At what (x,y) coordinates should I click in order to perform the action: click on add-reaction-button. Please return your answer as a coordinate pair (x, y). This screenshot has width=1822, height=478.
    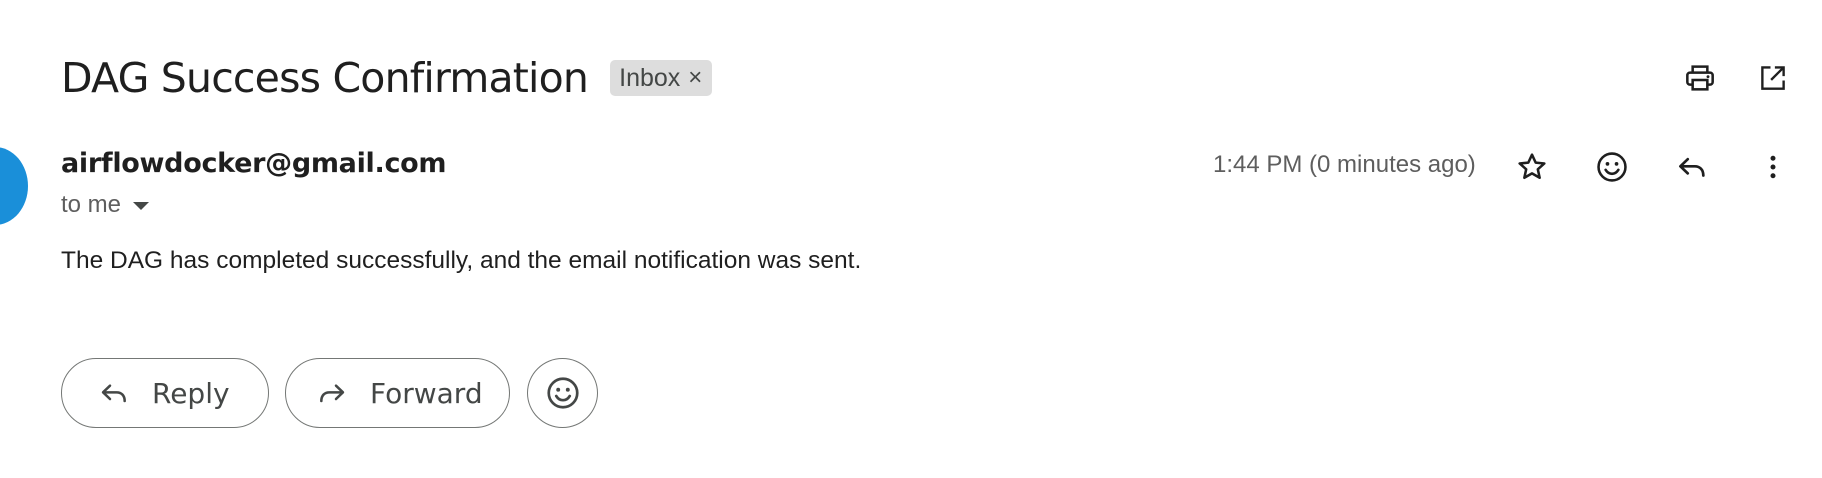
    Looking at the image, I should click on (1612, 167).